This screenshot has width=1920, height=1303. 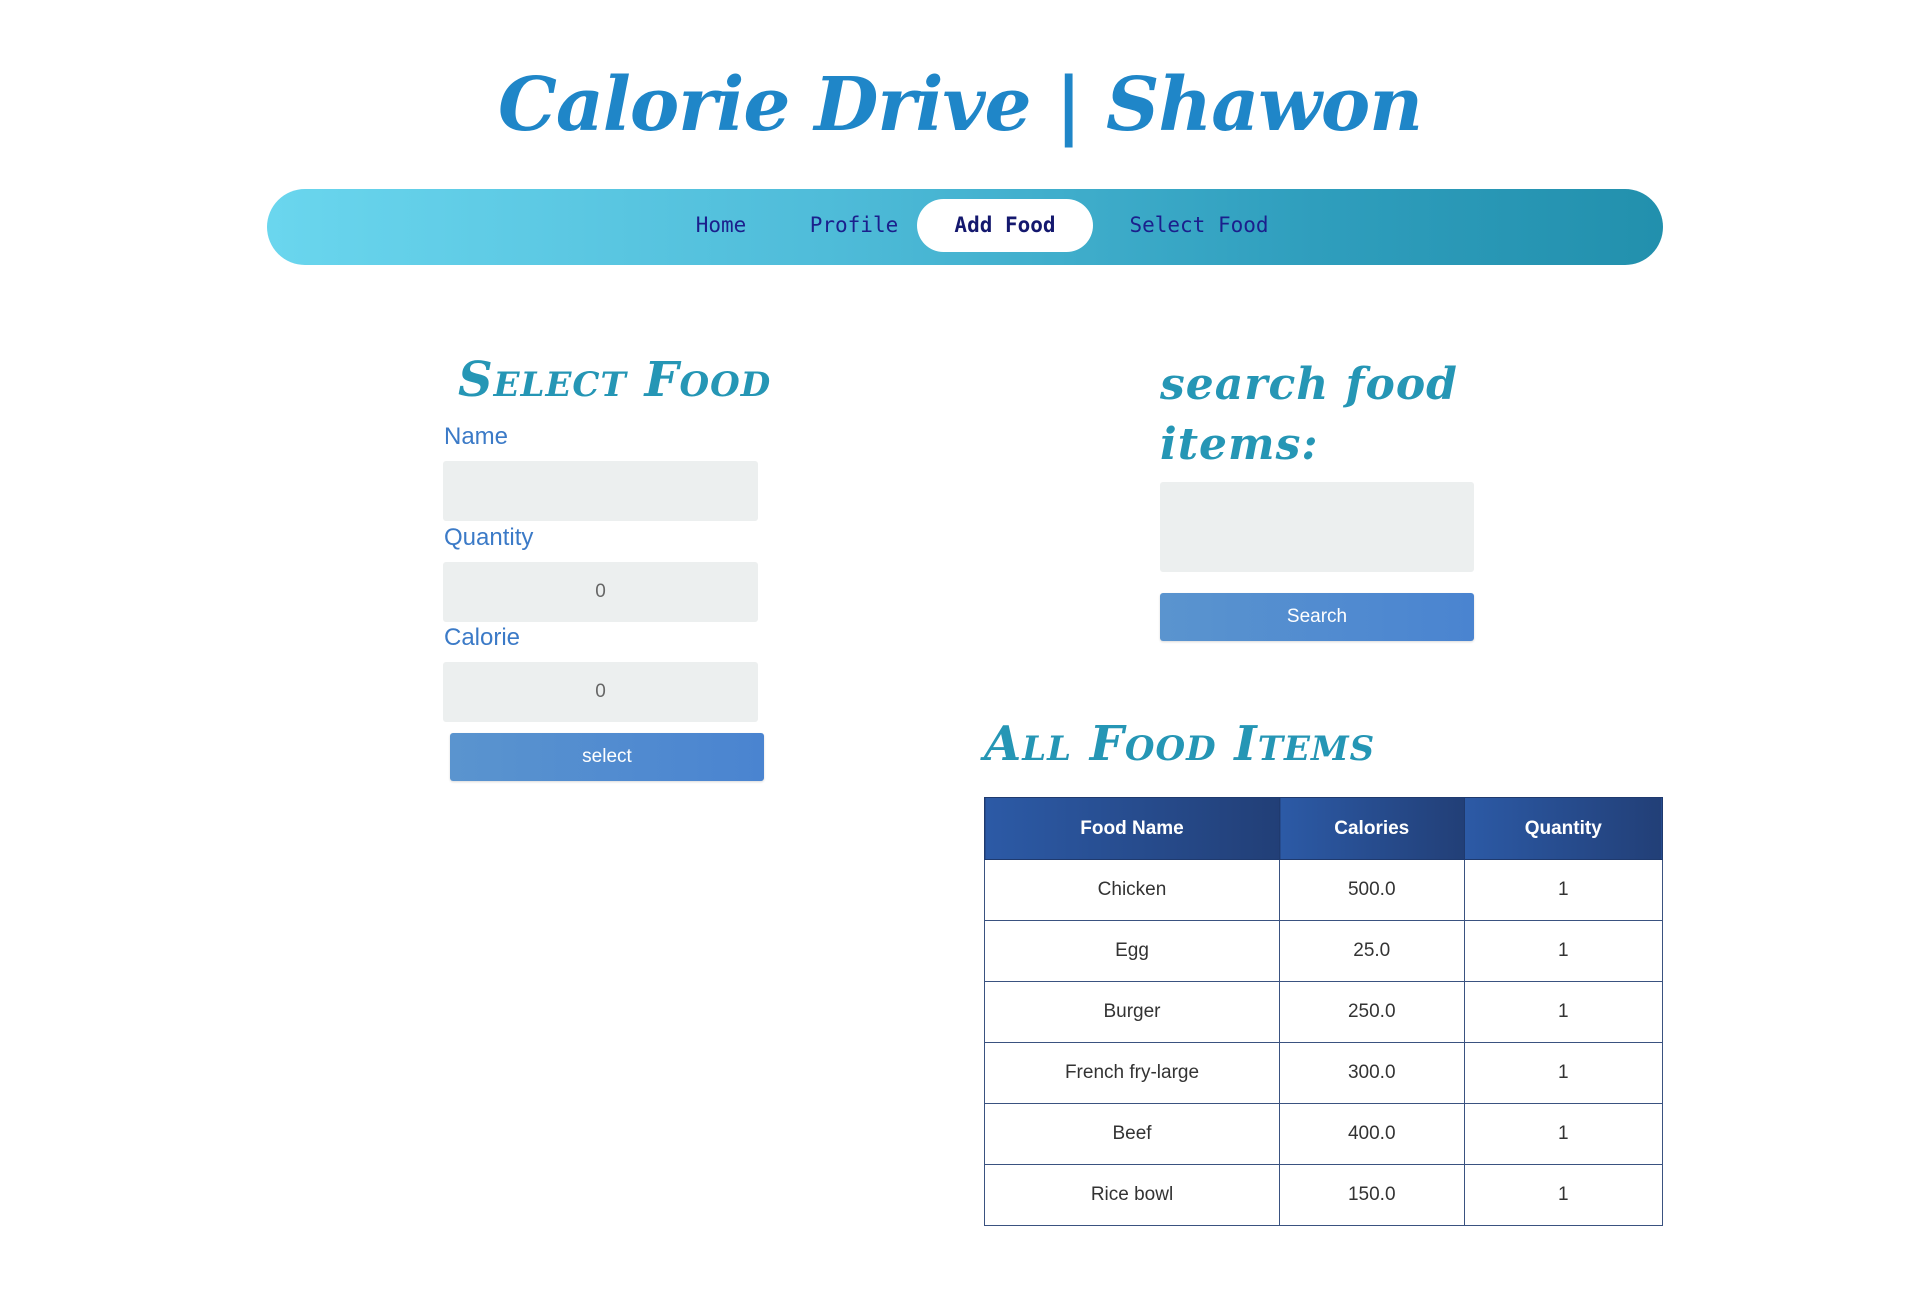 What do you see at coordinates (482, 637) in the screenshot?
I see `calorie-label: Calorie` at bounding box center [482, 637].